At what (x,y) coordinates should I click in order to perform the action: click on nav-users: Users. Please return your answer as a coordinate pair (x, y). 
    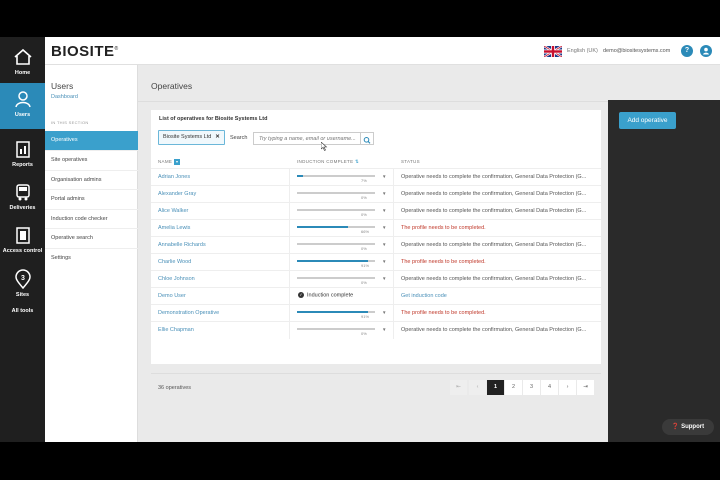
    Looking at the image, I should click on (22, 106).